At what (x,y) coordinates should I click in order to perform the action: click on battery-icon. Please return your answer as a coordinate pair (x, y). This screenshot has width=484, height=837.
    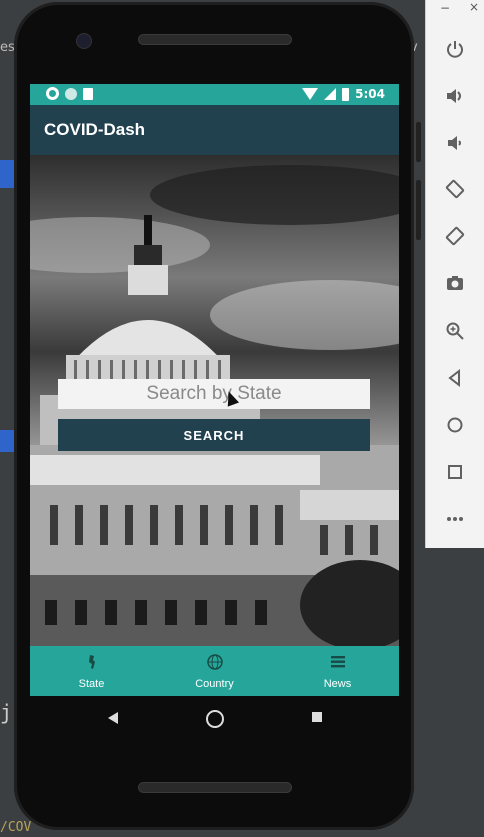
    Looking at the image, I should click on (346, 94).